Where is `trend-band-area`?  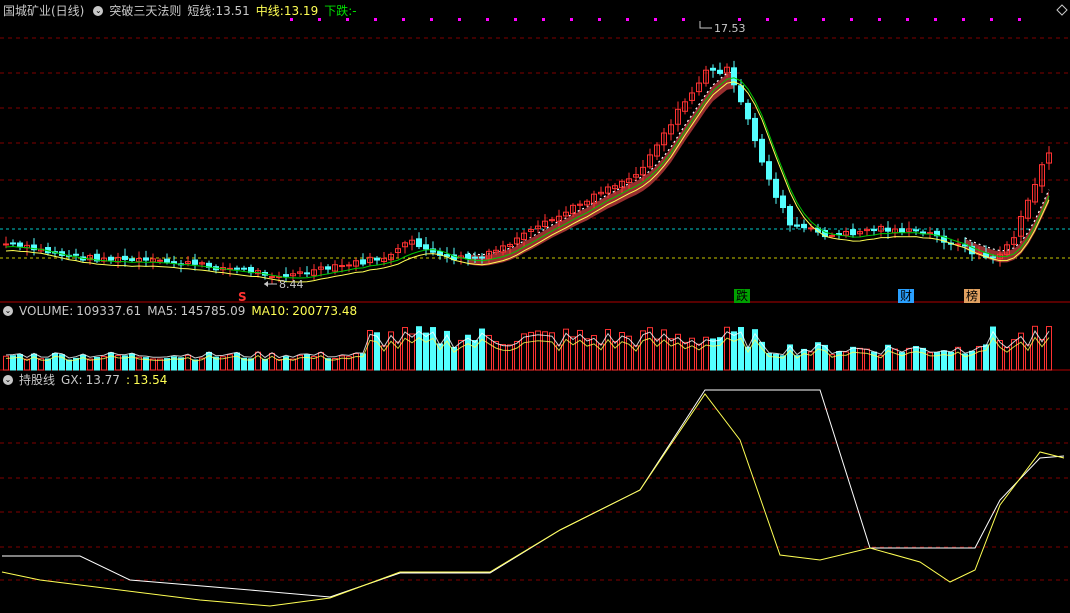
trend-band-area is located at coordinates (601, 169).